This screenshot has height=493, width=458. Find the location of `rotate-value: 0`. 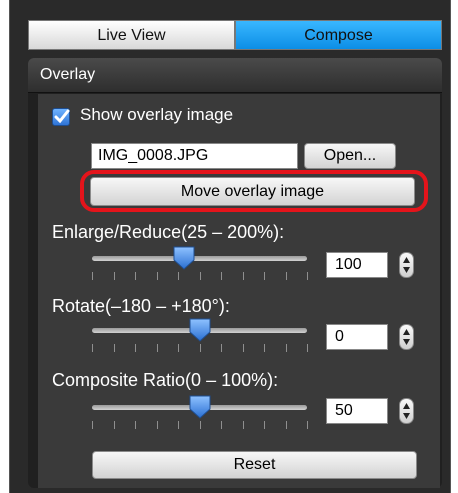

rotate-value: 0 is located at coordinates (357, 337).